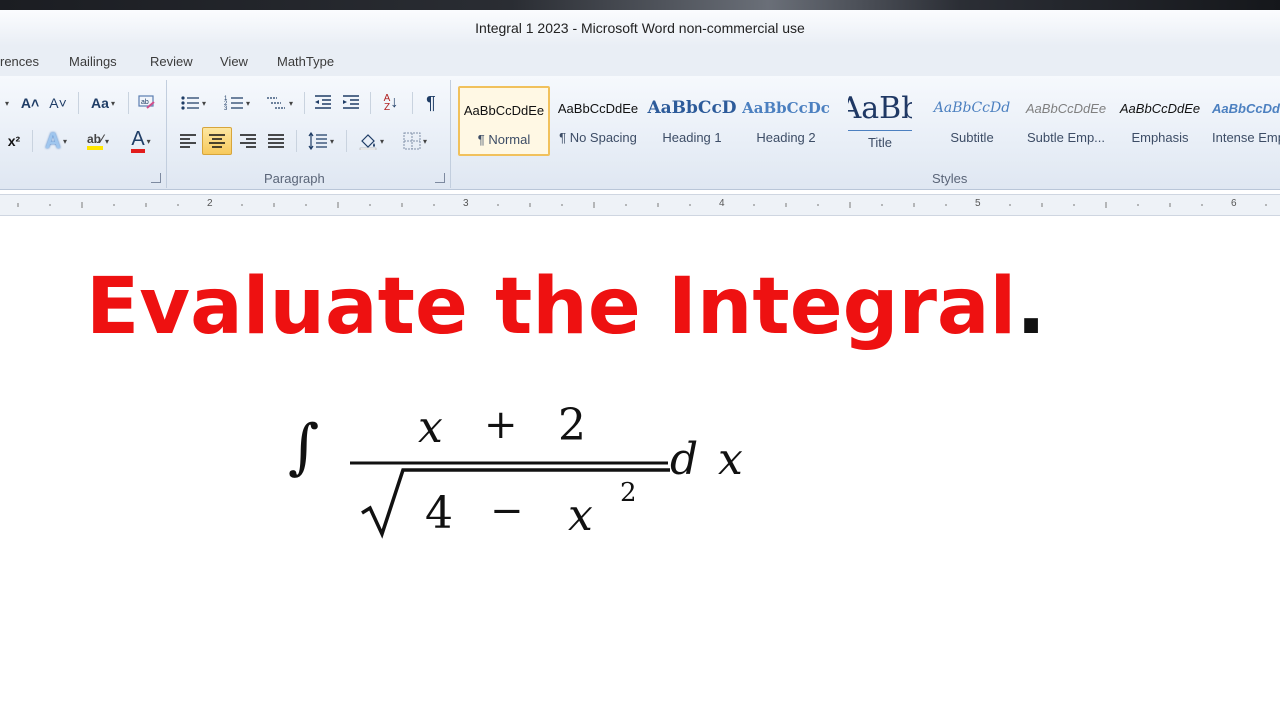 This screenshot has width=1280, height=720. What do you see at coordinates (317, 141) in the screenshot?
I see `line-spacing-icon` at bounding box center [317, 141].